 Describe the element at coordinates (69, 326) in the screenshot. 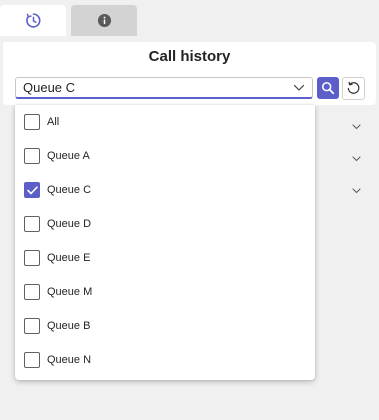

I see `option-label: Queue B` at that location.